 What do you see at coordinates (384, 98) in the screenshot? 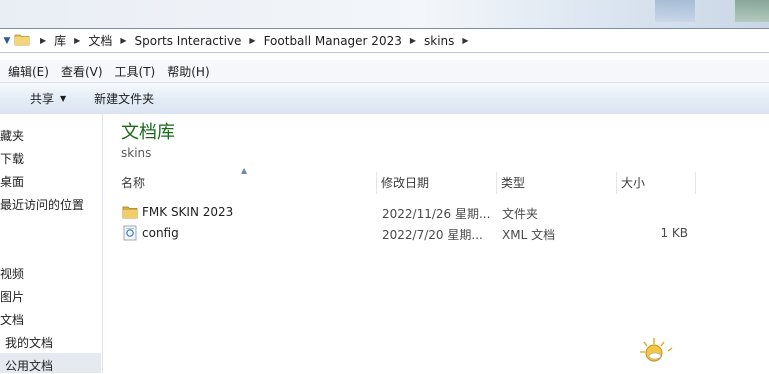
I see `command-bar: 共享 ▼ 新建文件夹` at bounding box center [384, 98].